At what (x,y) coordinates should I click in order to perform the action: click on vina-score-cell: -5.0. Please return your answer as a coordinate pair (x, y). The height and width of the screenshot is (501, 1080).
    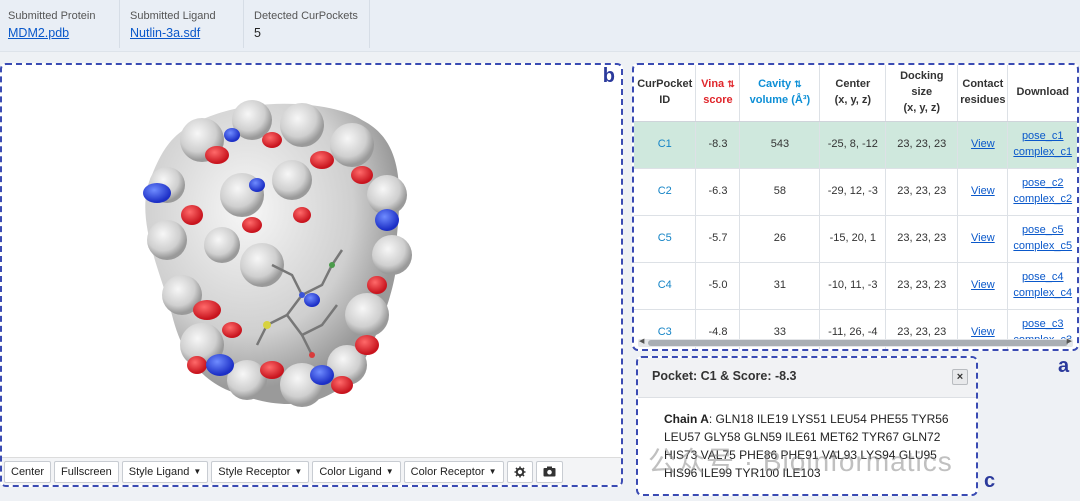
    Looking at the image, I should click on (718, 286).